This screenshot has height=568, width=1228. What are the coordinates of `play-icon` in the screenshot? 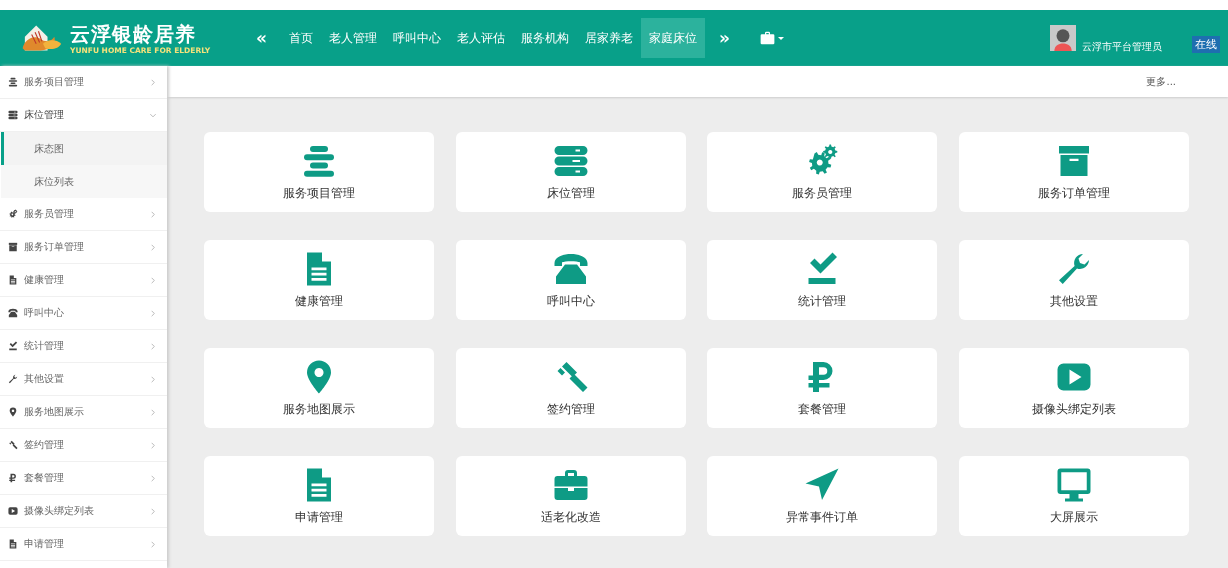 It's located at (13, 511).